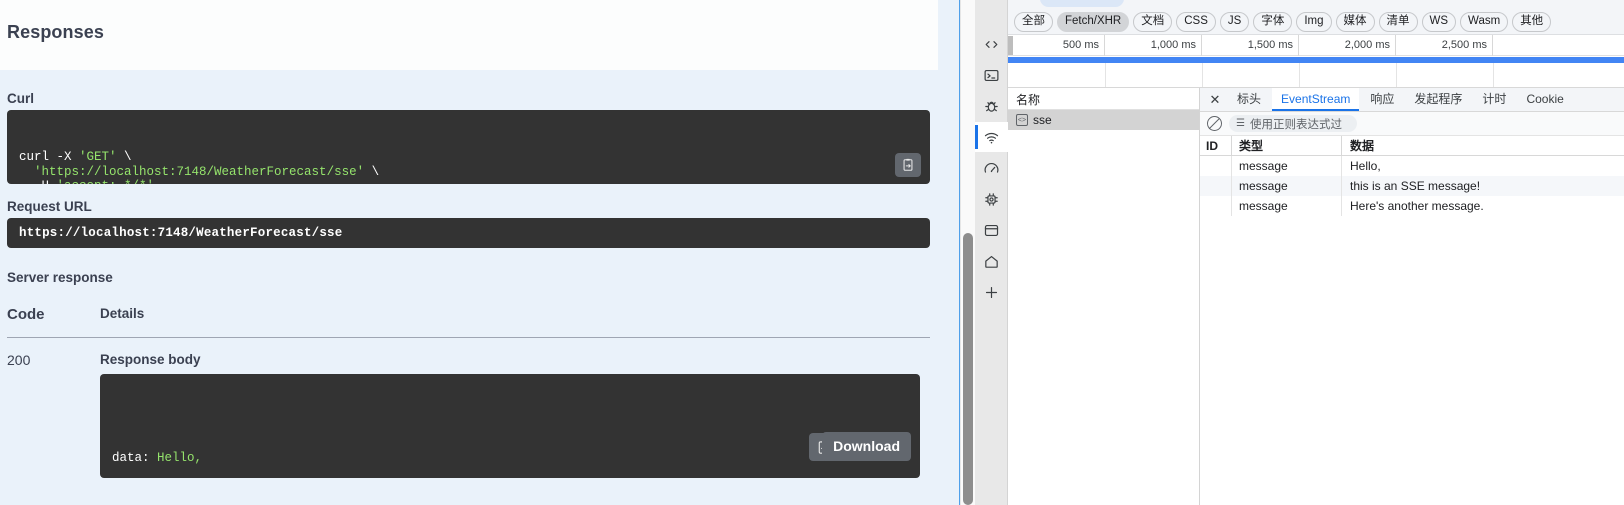 This screenshot has height=505, width=1624. What do you see at coordinates (1398, 21) in the screenshot?
I see `network-filter-清单: 清单` at bounding box center [1398, 21].